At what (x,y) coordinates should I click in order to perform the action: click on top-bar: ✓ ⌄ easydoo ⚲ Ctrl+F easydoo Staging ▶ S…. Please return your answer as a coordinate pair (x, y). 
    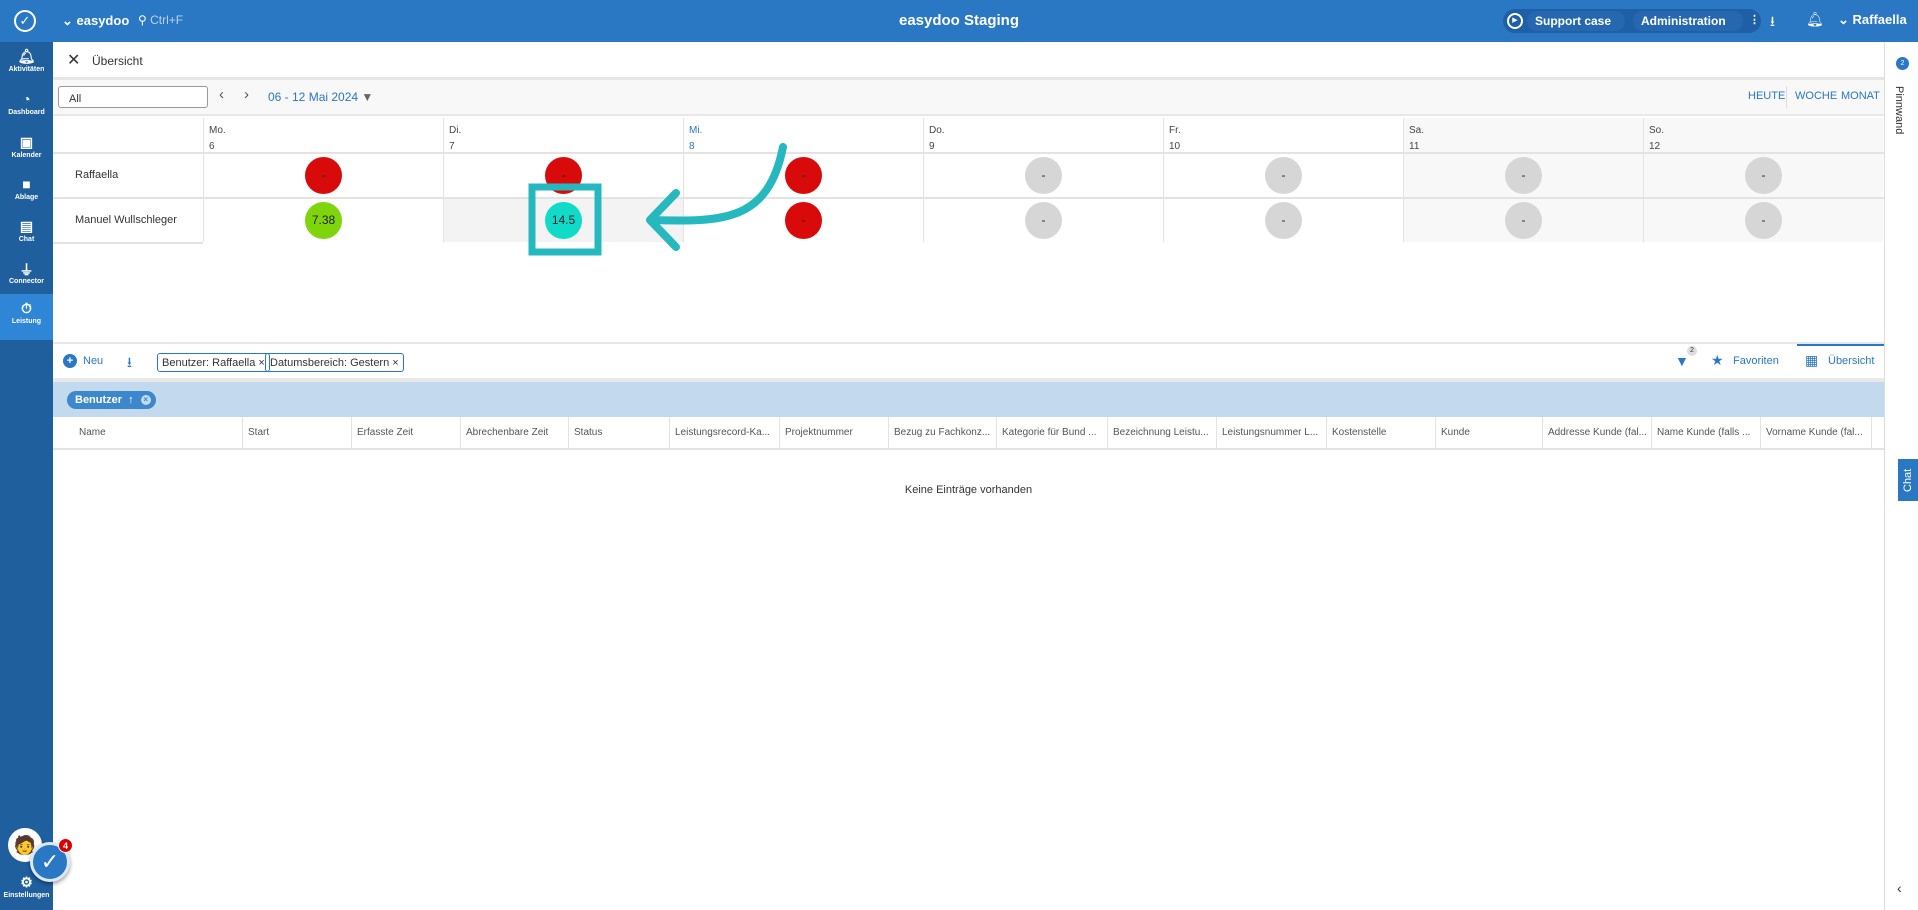
    Looking at the image, I should click on (959, 21).